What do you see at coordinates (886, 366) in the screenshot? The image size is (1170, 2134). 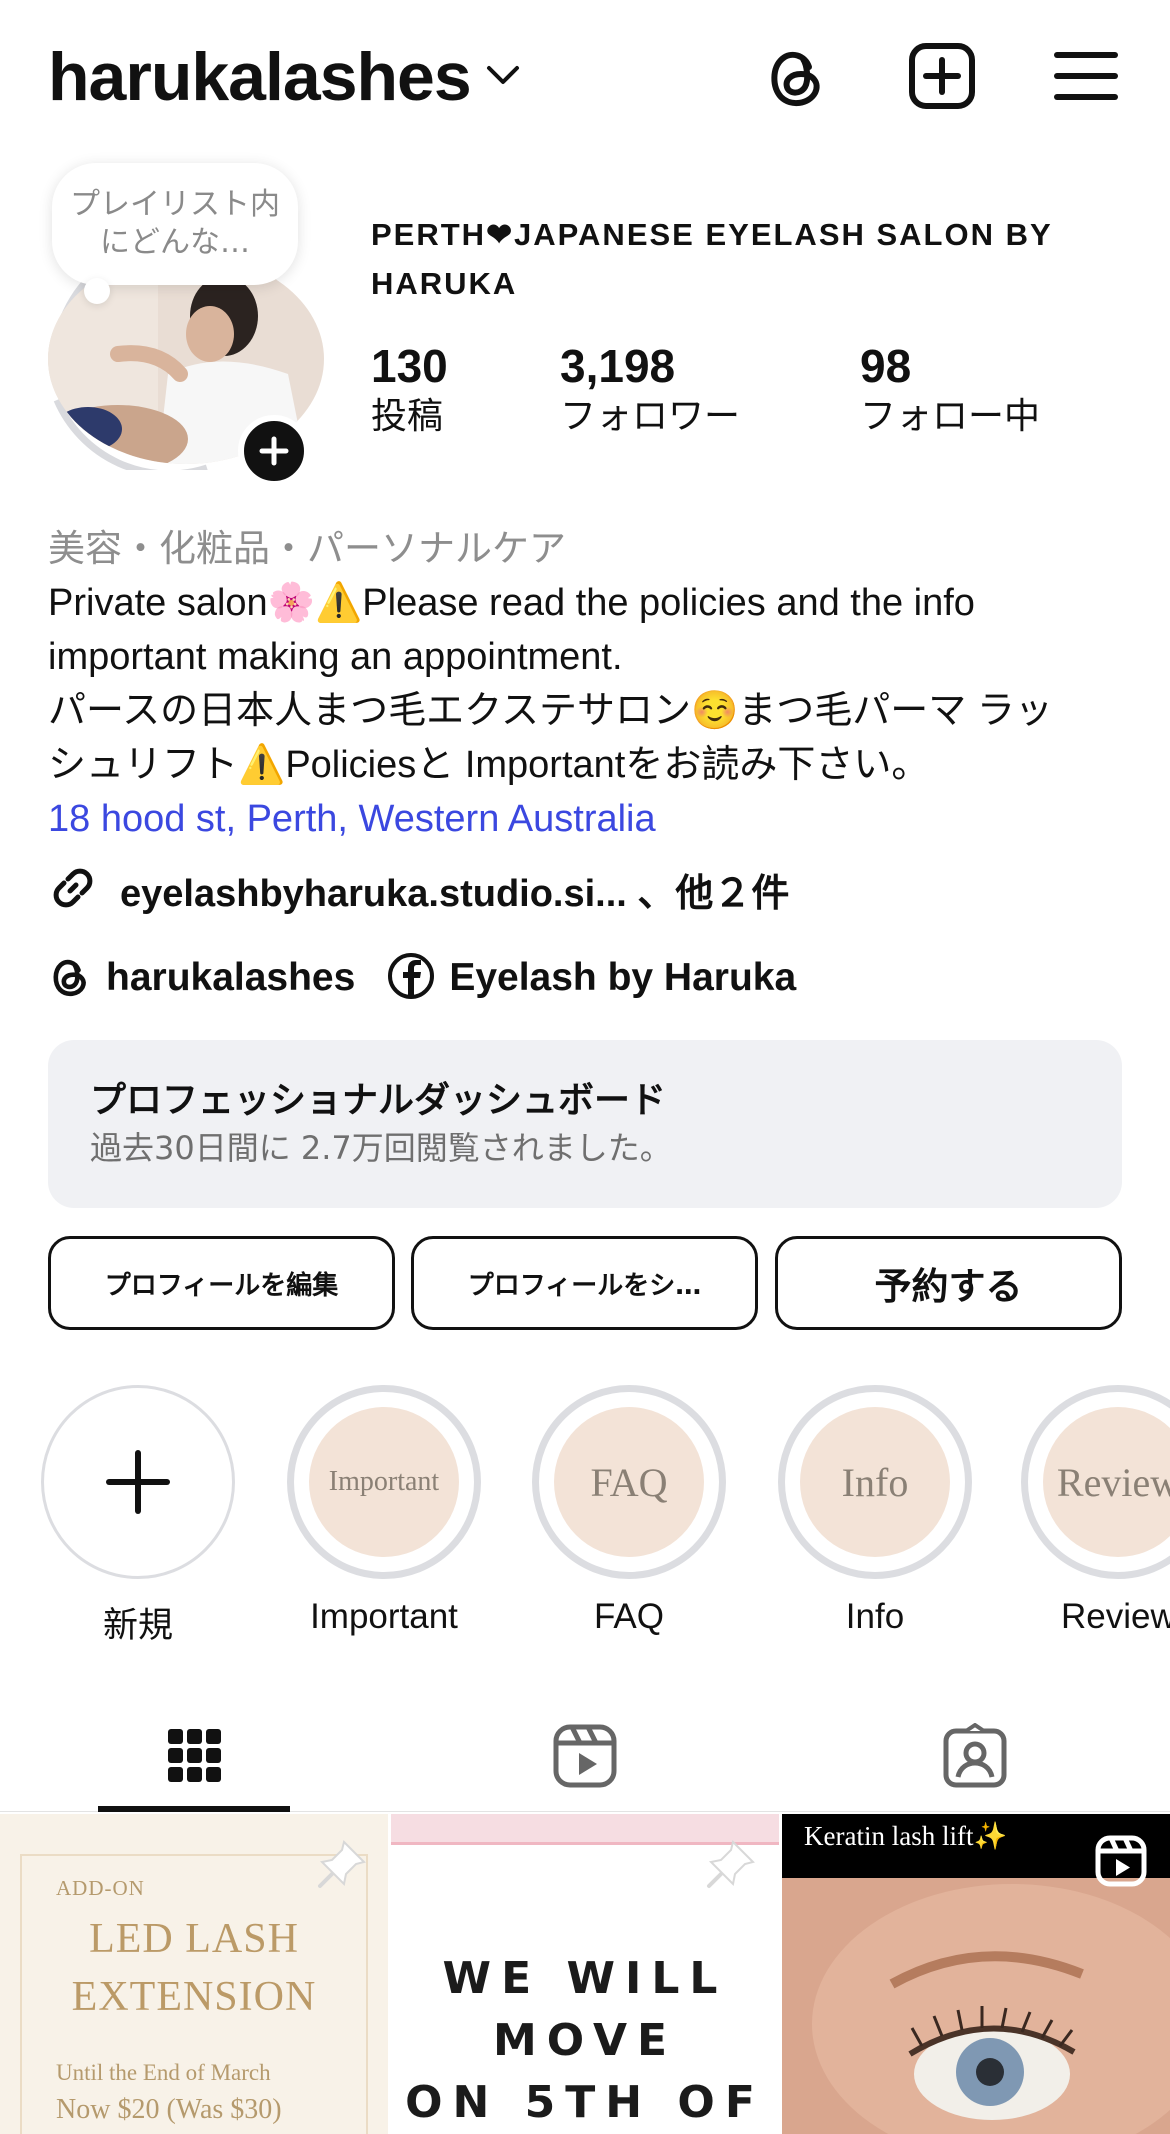 I see `stat-following-value: 98` at bounding box center [886, 366].